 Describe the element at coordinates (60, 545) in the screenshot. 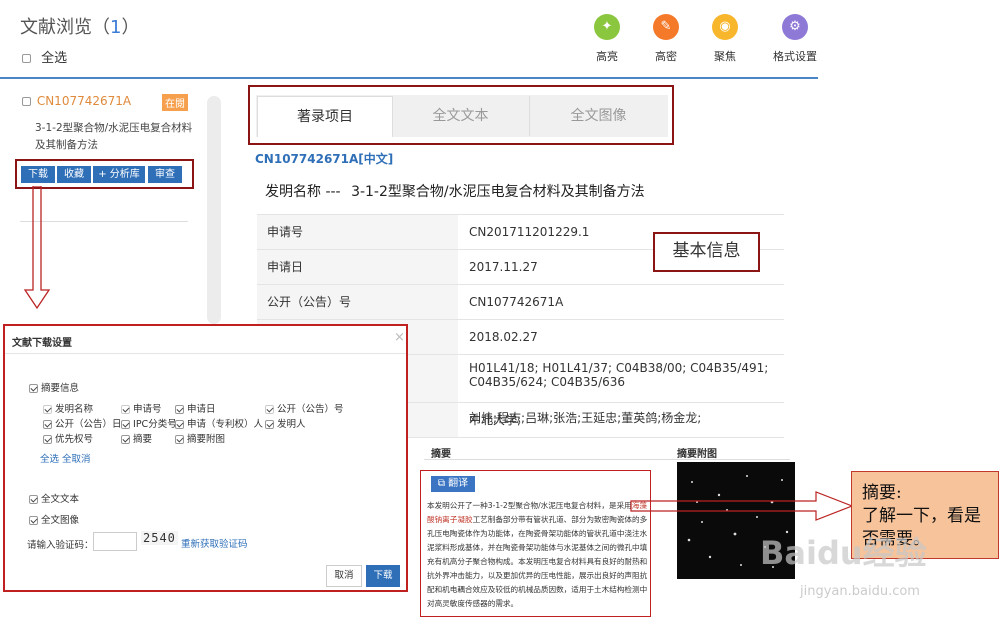

I see `captcha-label: 请输入验证码：` at that location.